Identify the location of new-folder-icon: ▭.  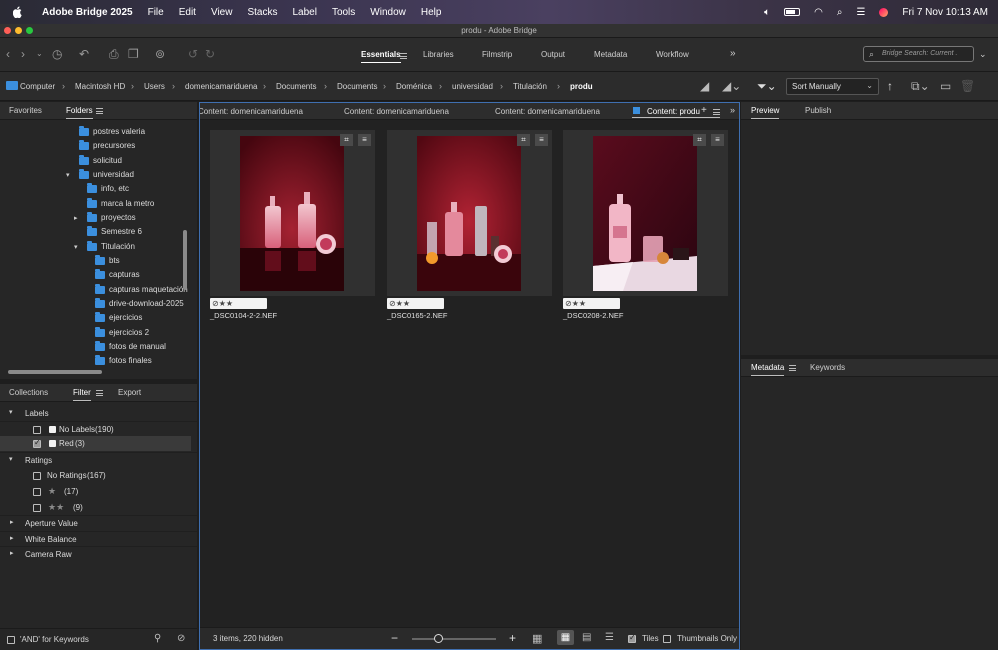
(945, 86).